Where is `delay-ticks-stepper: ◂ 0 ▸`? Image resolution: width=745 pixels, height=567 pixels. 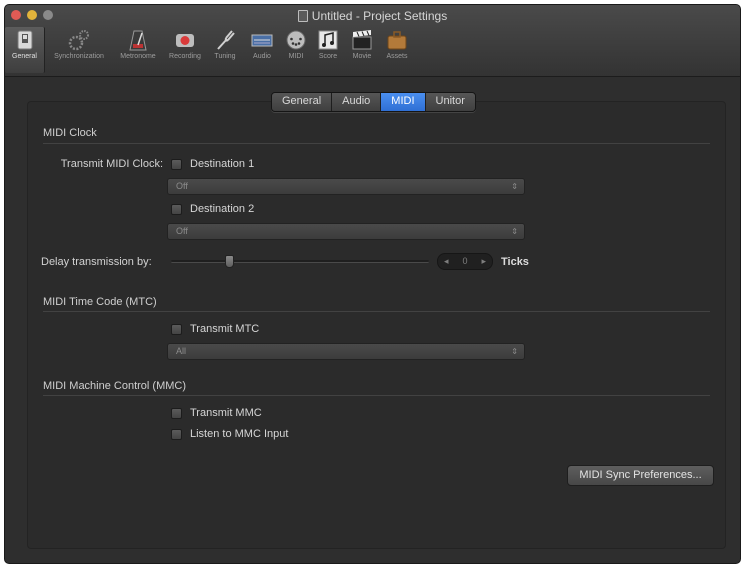 delay-ticks-stepper: ◂ 0 ▸ is located at coordinates (465, 261).